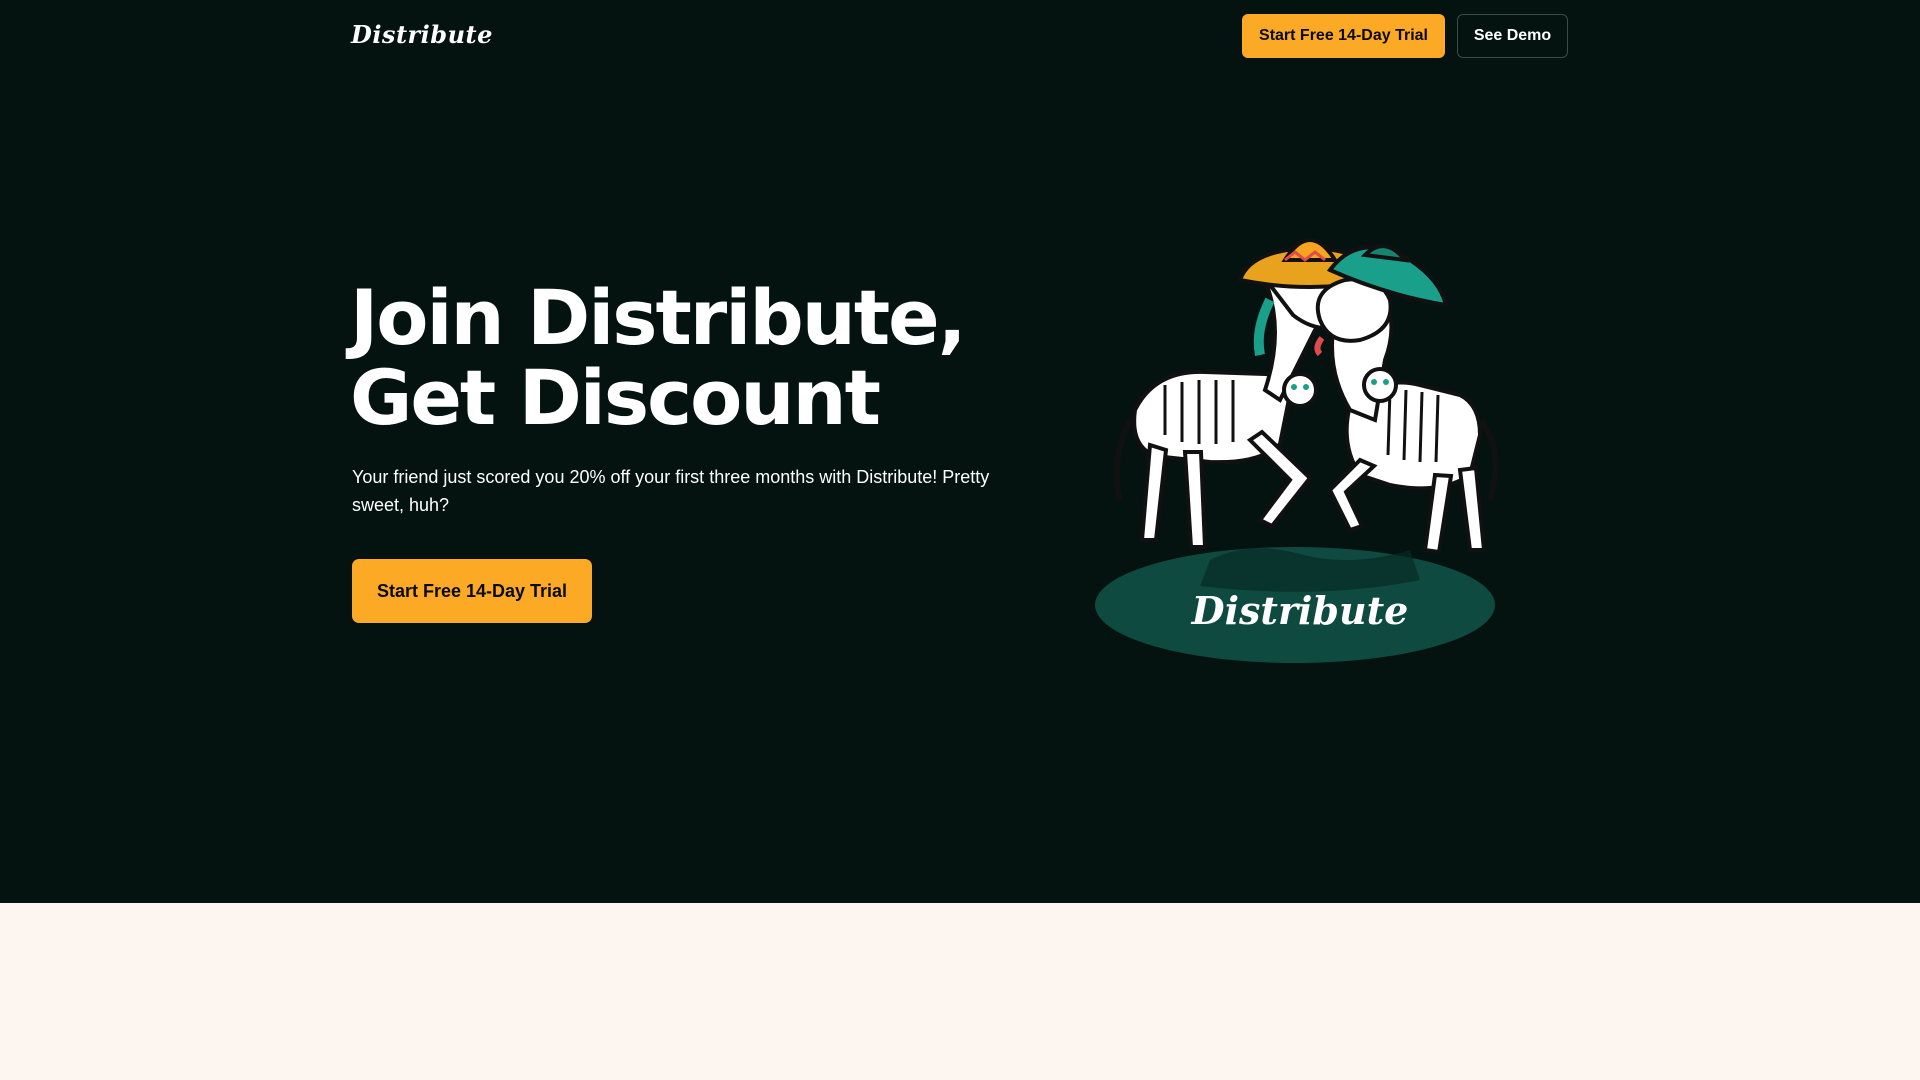  I want to click on page-title: Join Distribute, Get Discount, so click(658, 357).